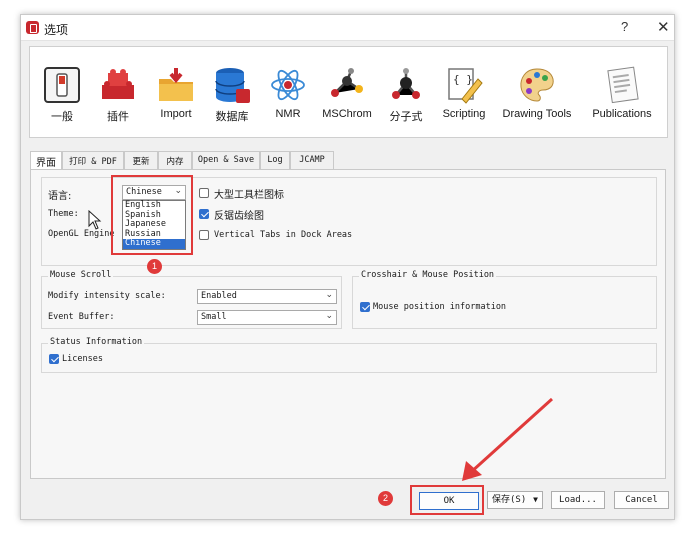  What do you see at coordinates (46, 160) in the screenshot?
I see `tab-interface: 界面` at bounding box center [46, 160].